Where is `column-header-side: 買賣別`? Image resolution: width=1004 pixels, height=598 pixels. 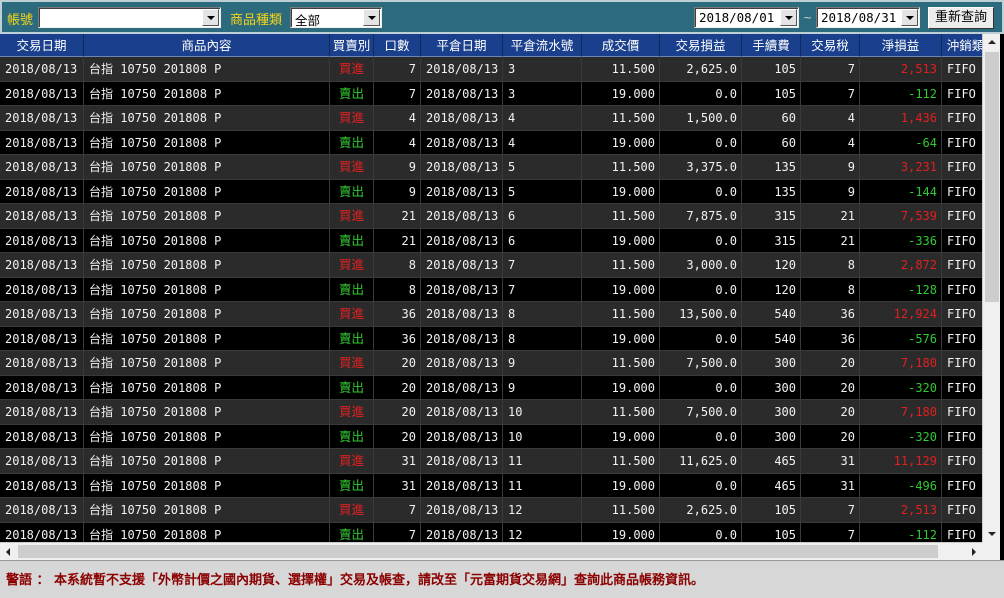 column-header-side: 買賣別 is located at coordinates (352, 45).